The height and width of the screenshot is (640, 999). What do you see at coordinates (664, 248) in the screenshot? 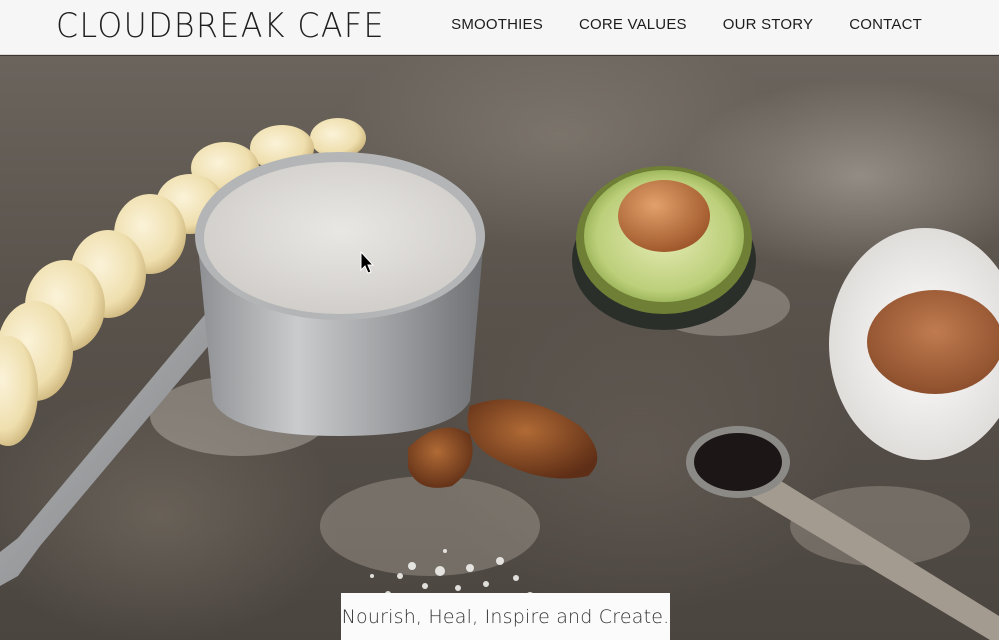
I see `avocado-half` at bounding box center [664, 248].